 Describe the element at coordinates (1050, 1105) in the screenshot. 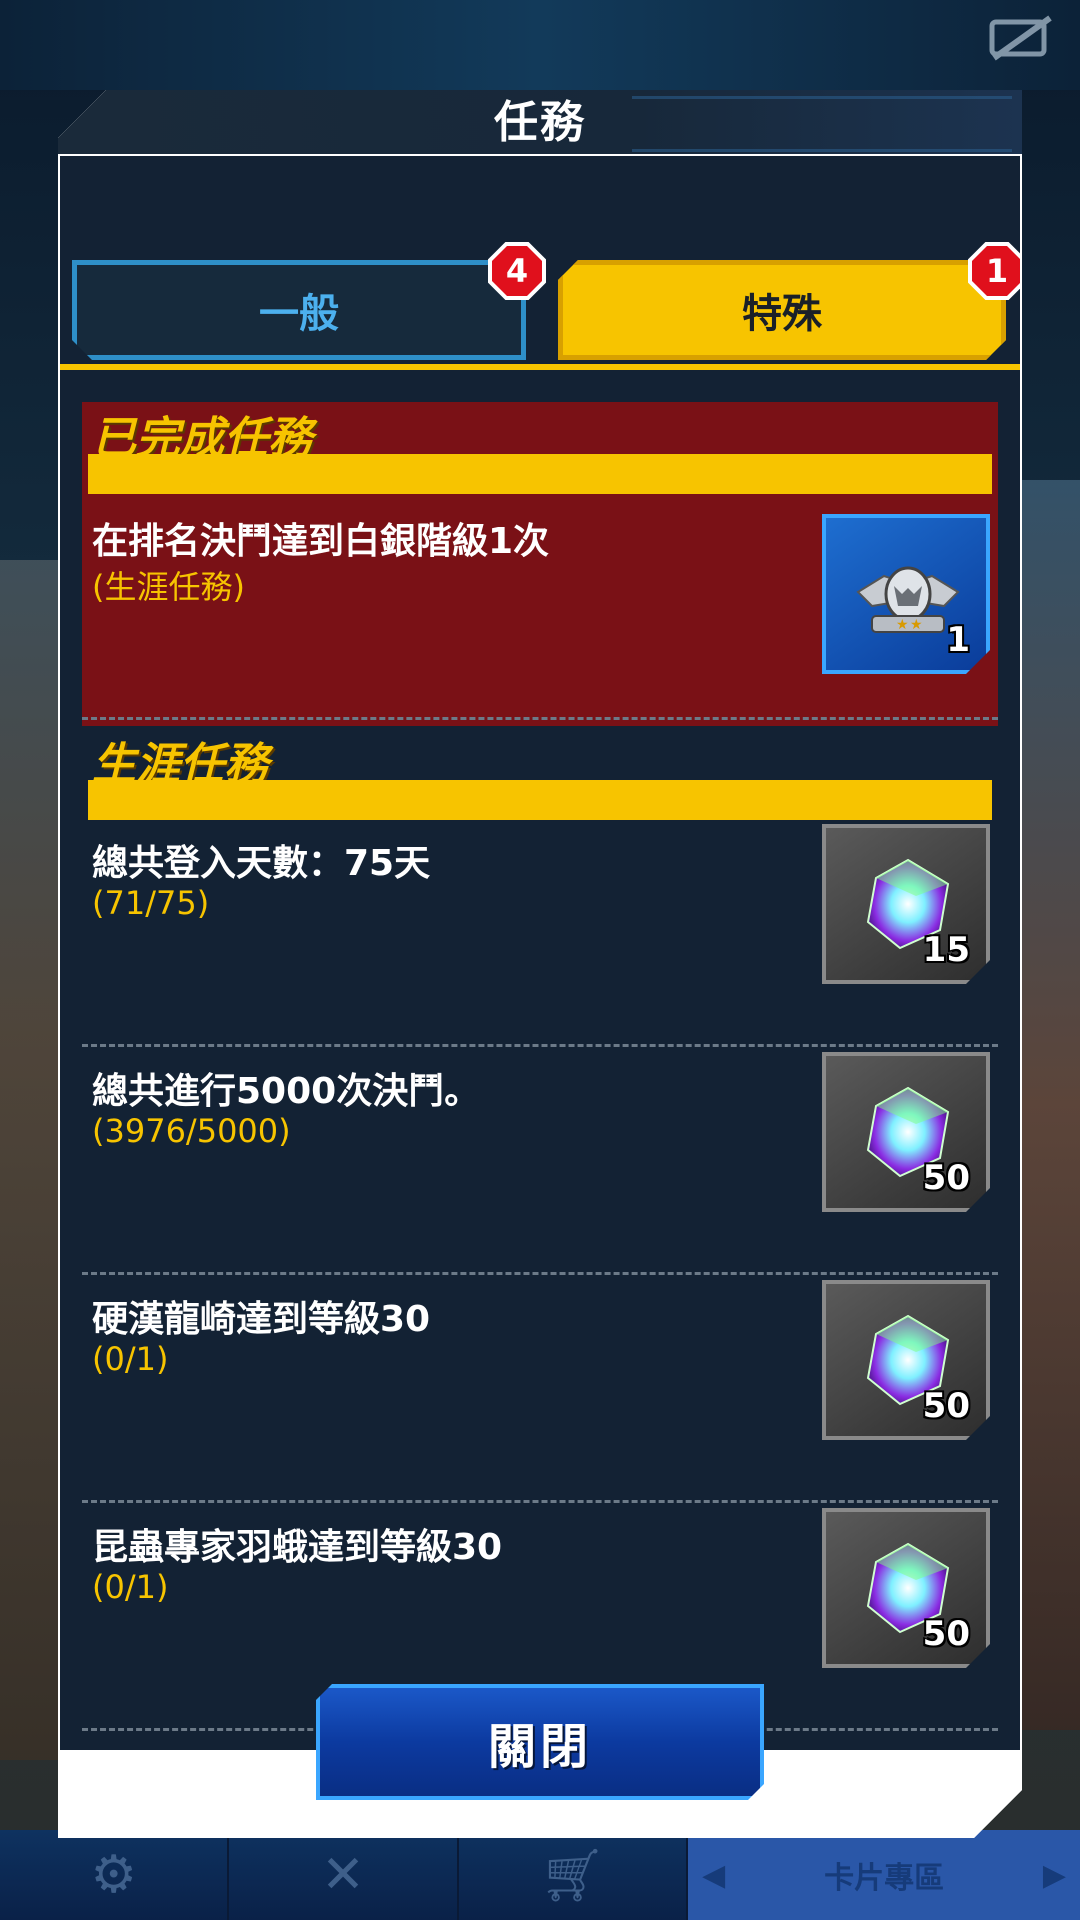

I see `background-building-right` at that location.